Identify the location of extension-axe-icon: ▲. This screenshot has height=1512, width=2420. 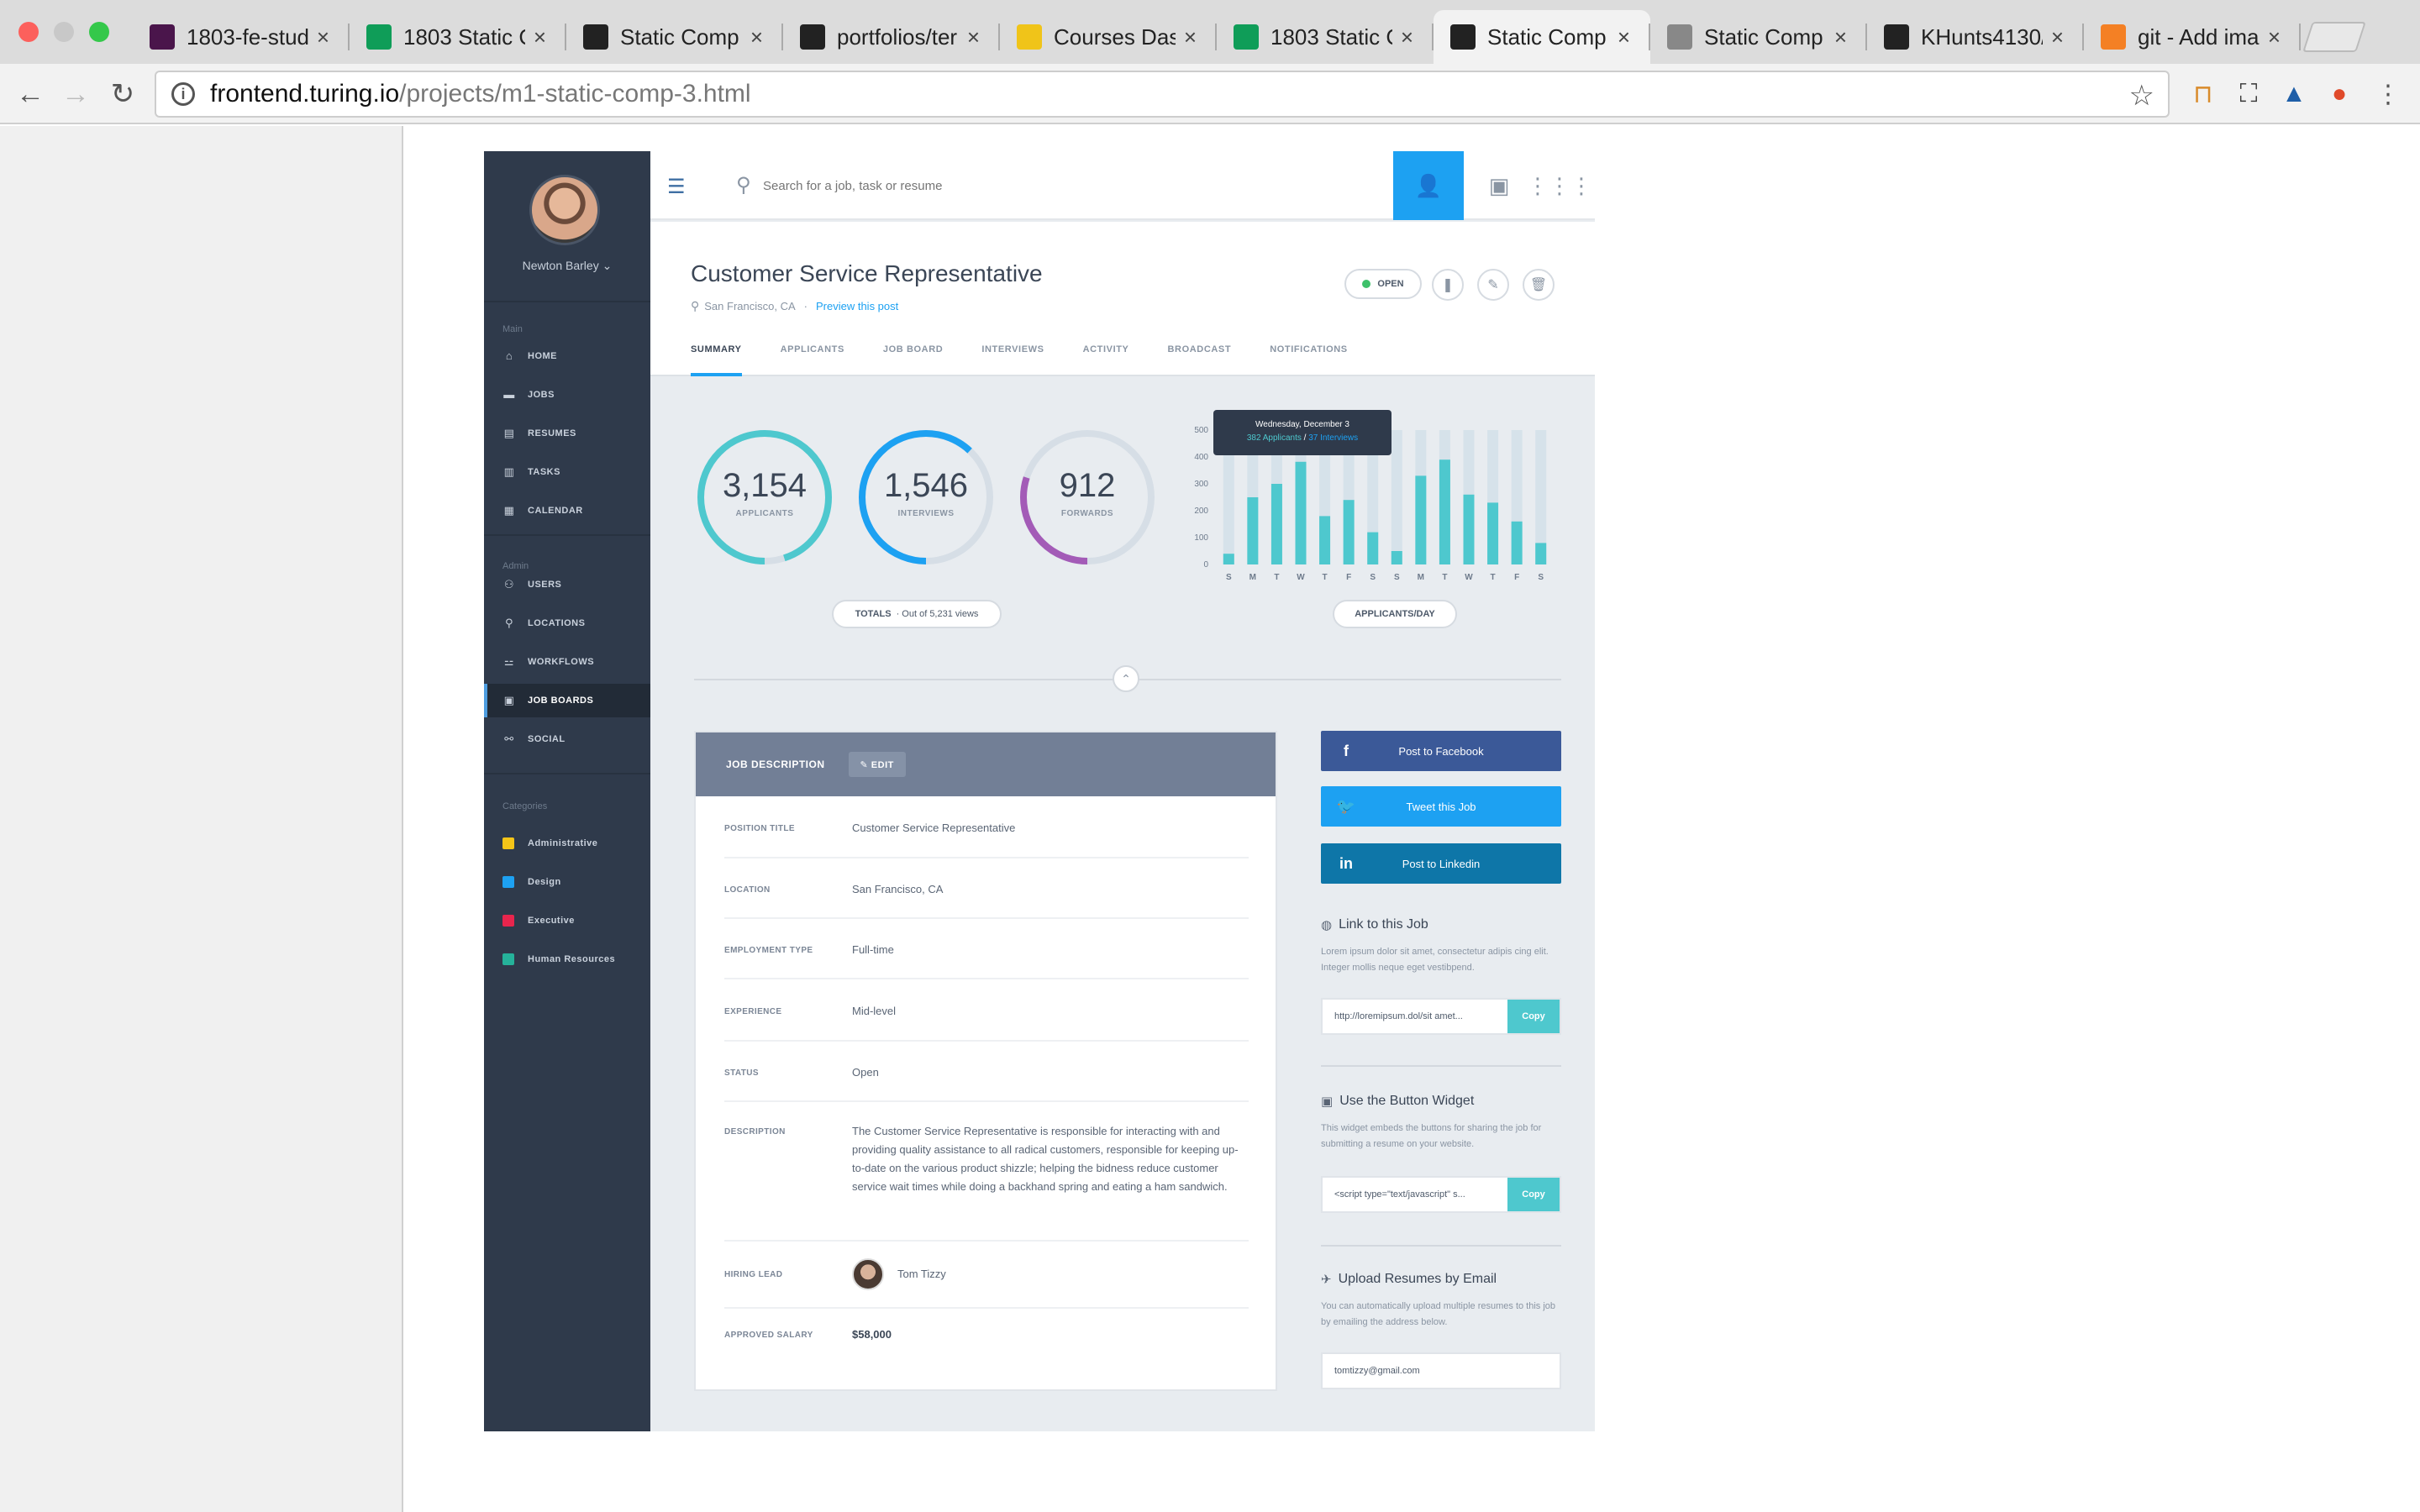
(2294, 94).